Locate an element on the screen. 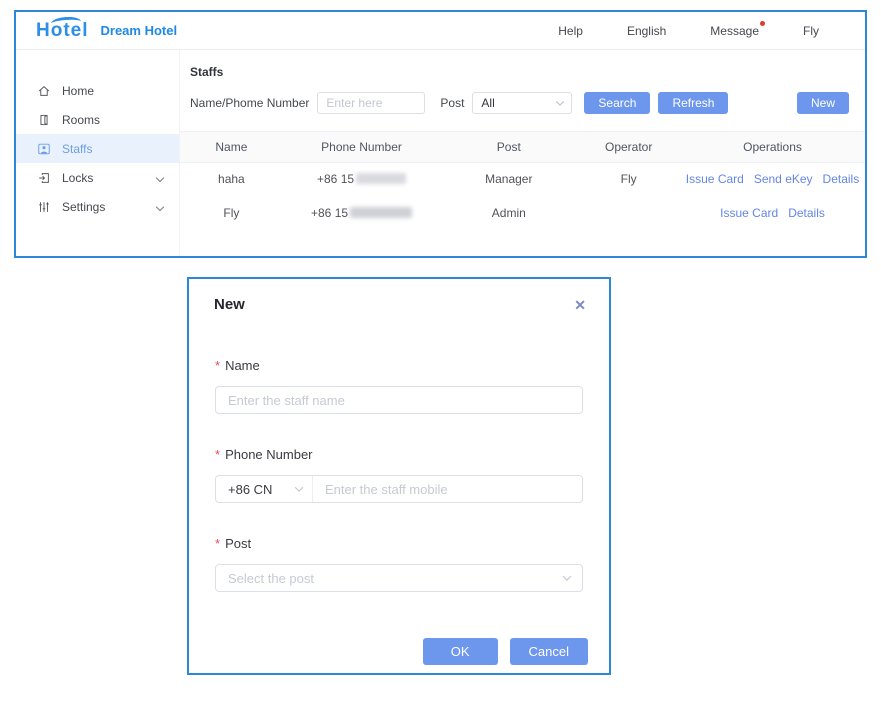  col-header-phone: Phone Number is located at coordinates (361, 147).